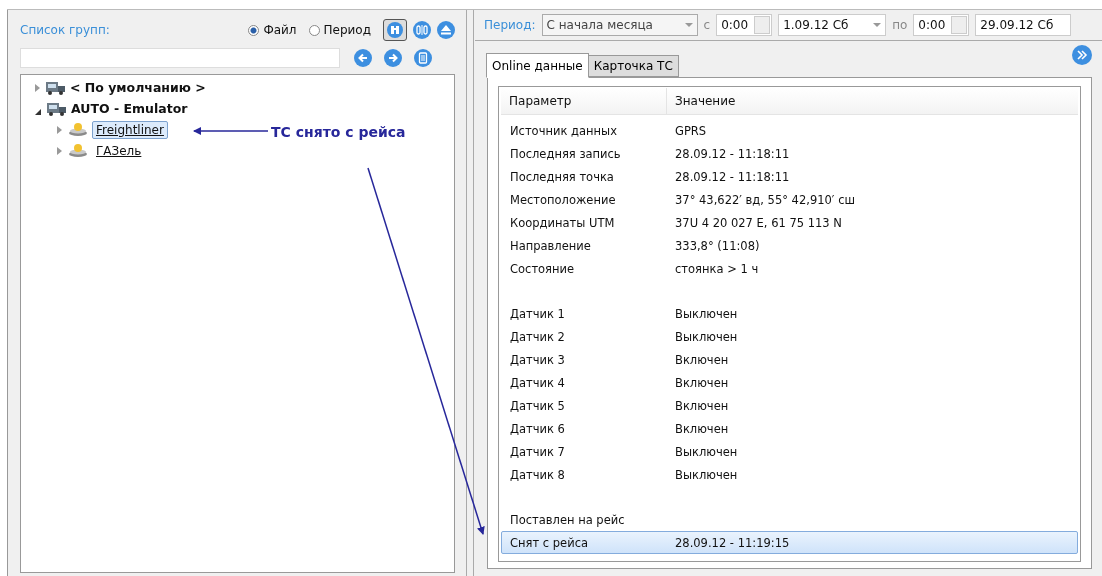 The width and height of the screenshot is (1102, 576). Describe the element at coordinates (764, 199) in the screenshot. I see `table-cell-text: 37° 43,622′ вд, 55° 42,910′ сш` at that location.